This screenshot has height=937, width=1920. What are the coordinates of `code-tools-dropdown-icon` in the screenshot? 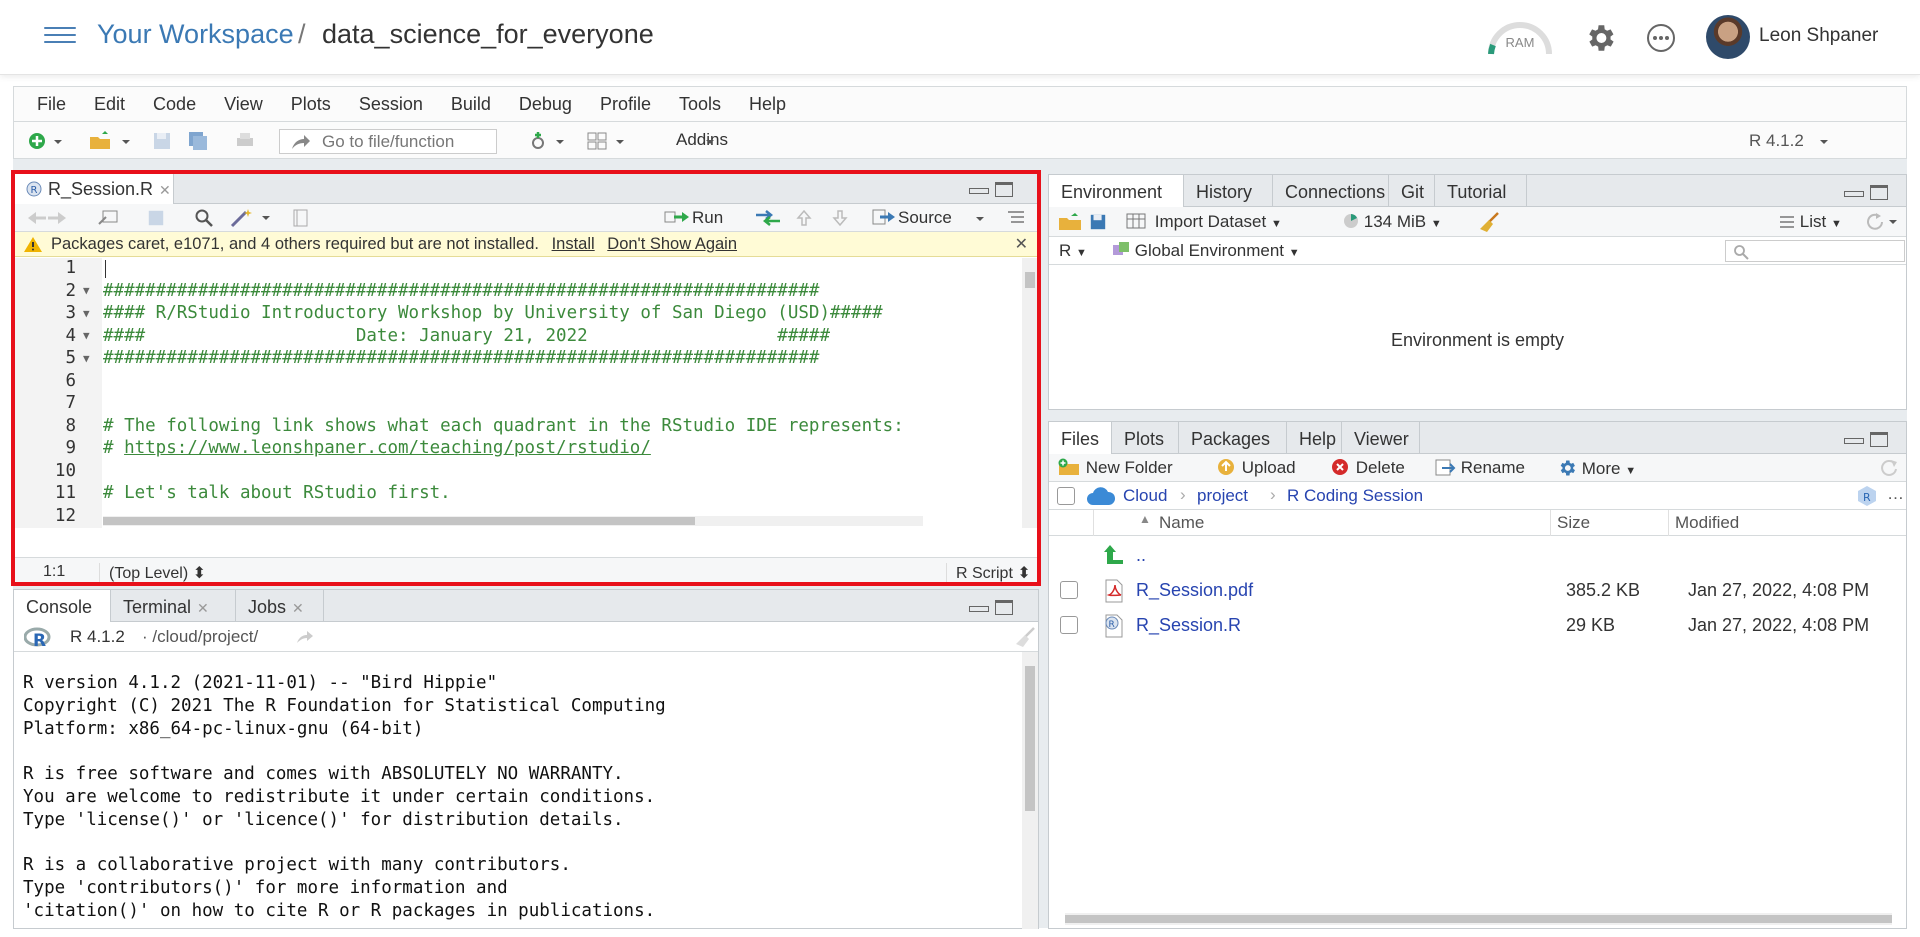 It's located at (266, 218).